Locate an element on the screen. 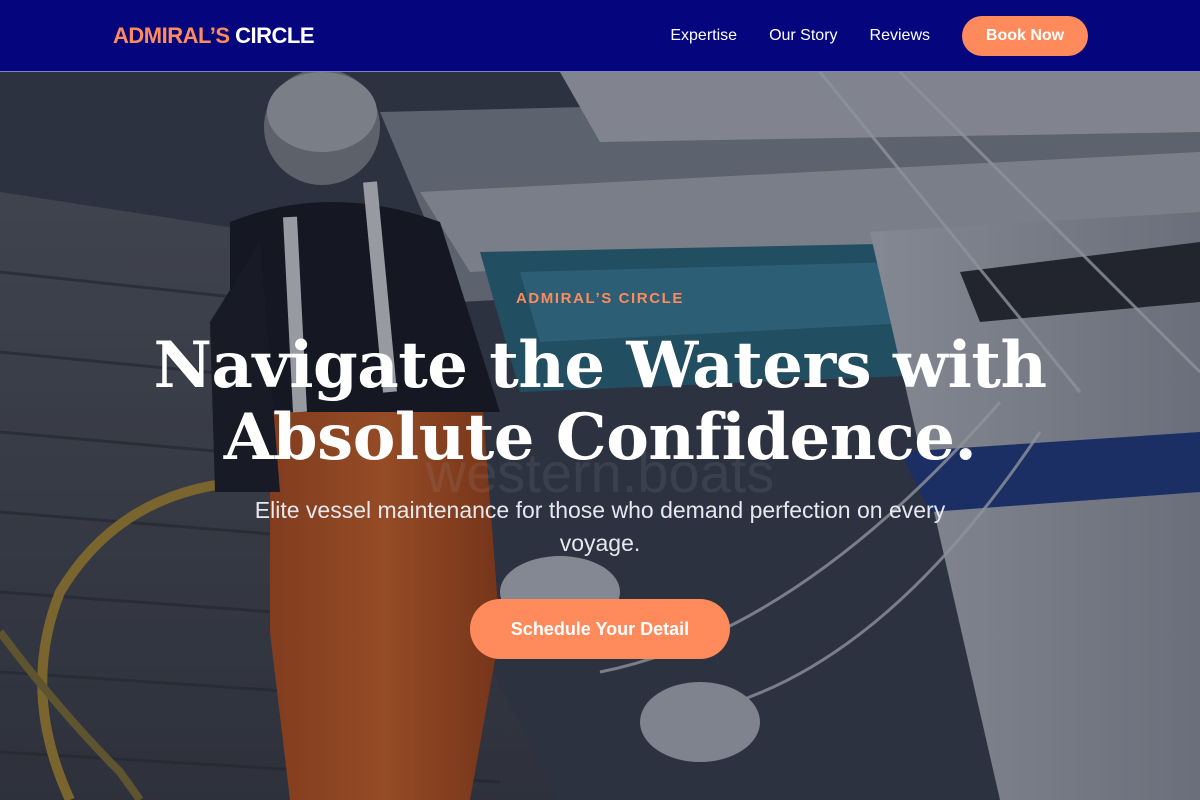 The height and width of the screenshot is (800, 1200). hero-eyebrow: ADMIRAL’S CIRCLE is located at coordinates (600, 298).